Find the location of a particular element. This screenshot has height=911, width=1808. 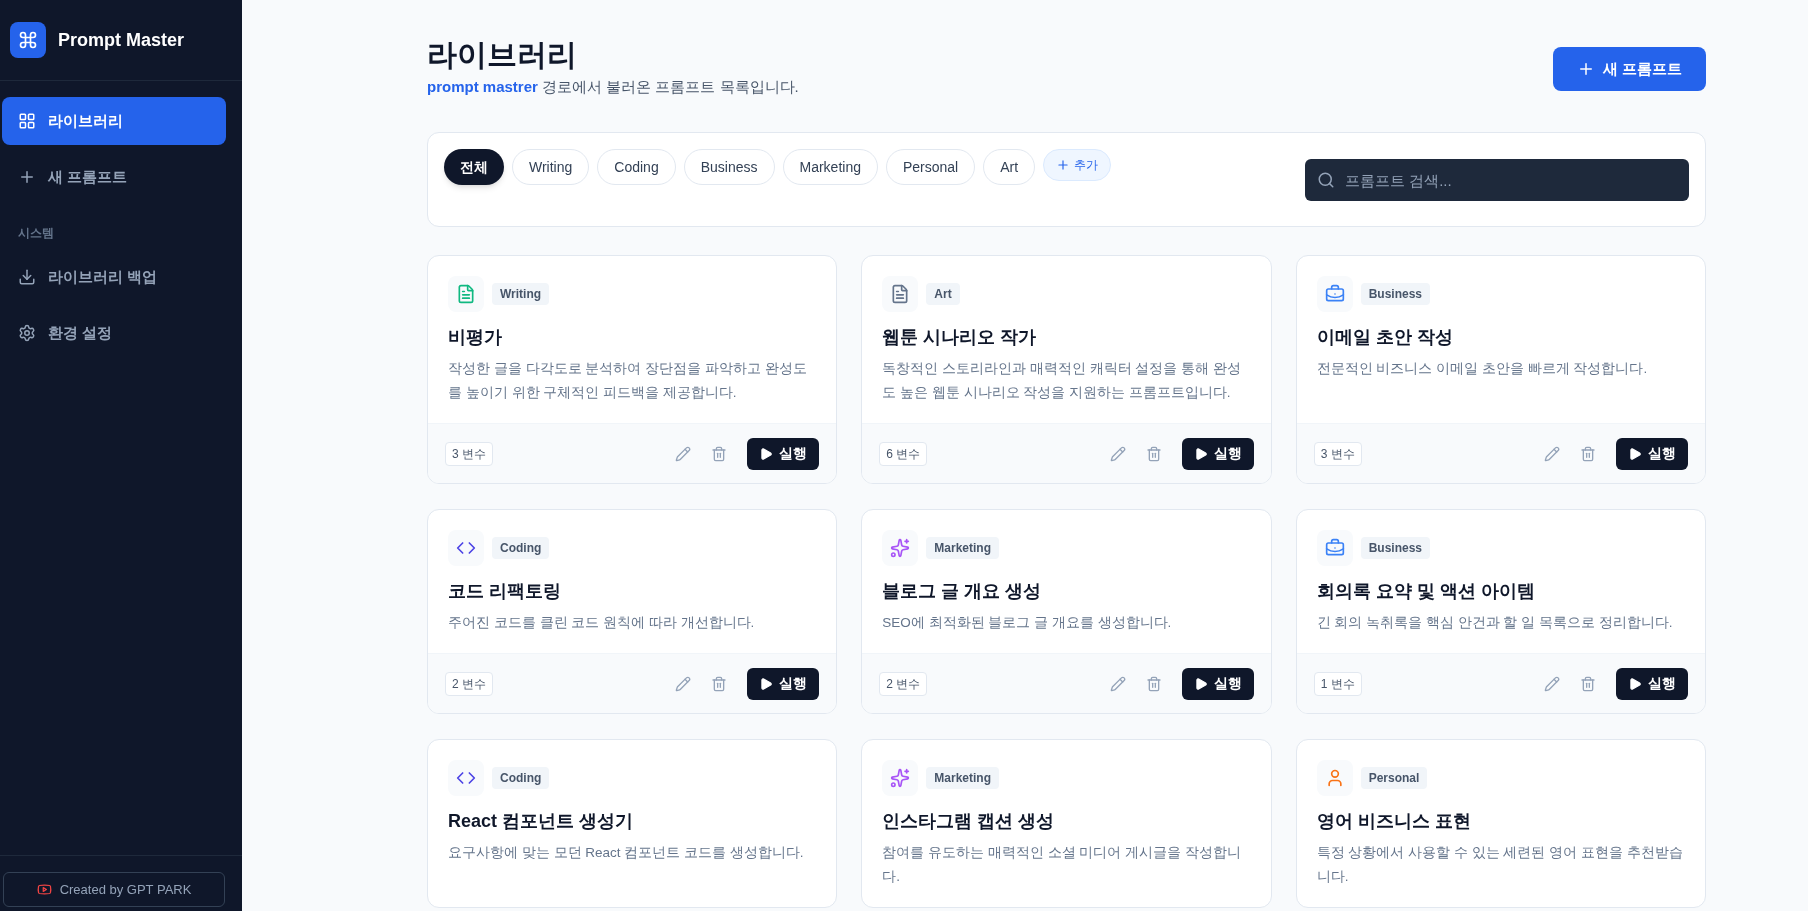

settings-icon is located at coordinates (27, 333).